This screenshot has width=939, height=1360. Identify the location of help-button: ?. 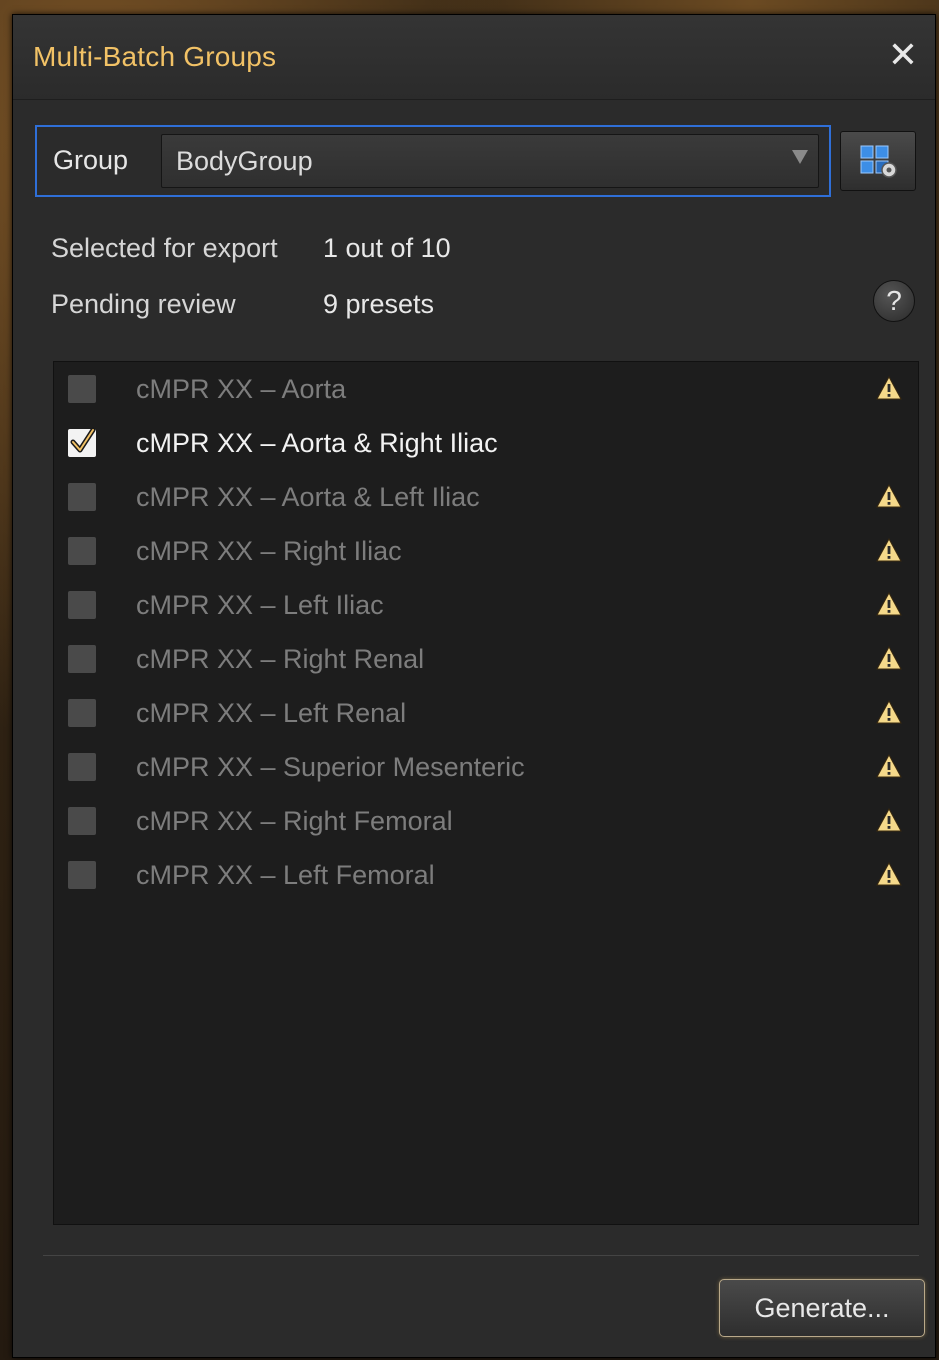
(894, 301).